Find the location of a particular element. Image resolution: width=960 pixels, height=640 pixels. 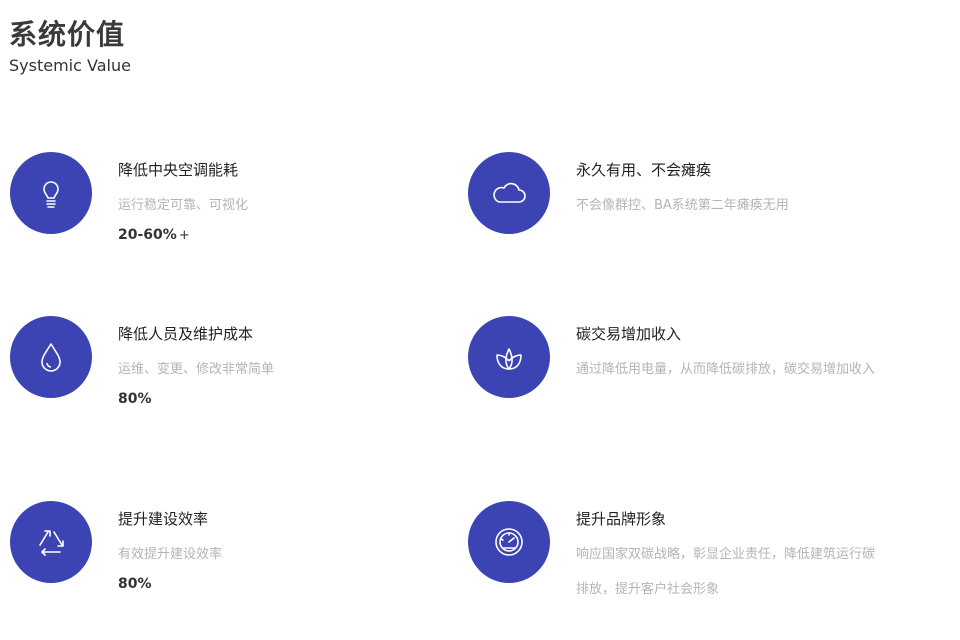

lightbulb-icon is located at coordinates (51, 193).